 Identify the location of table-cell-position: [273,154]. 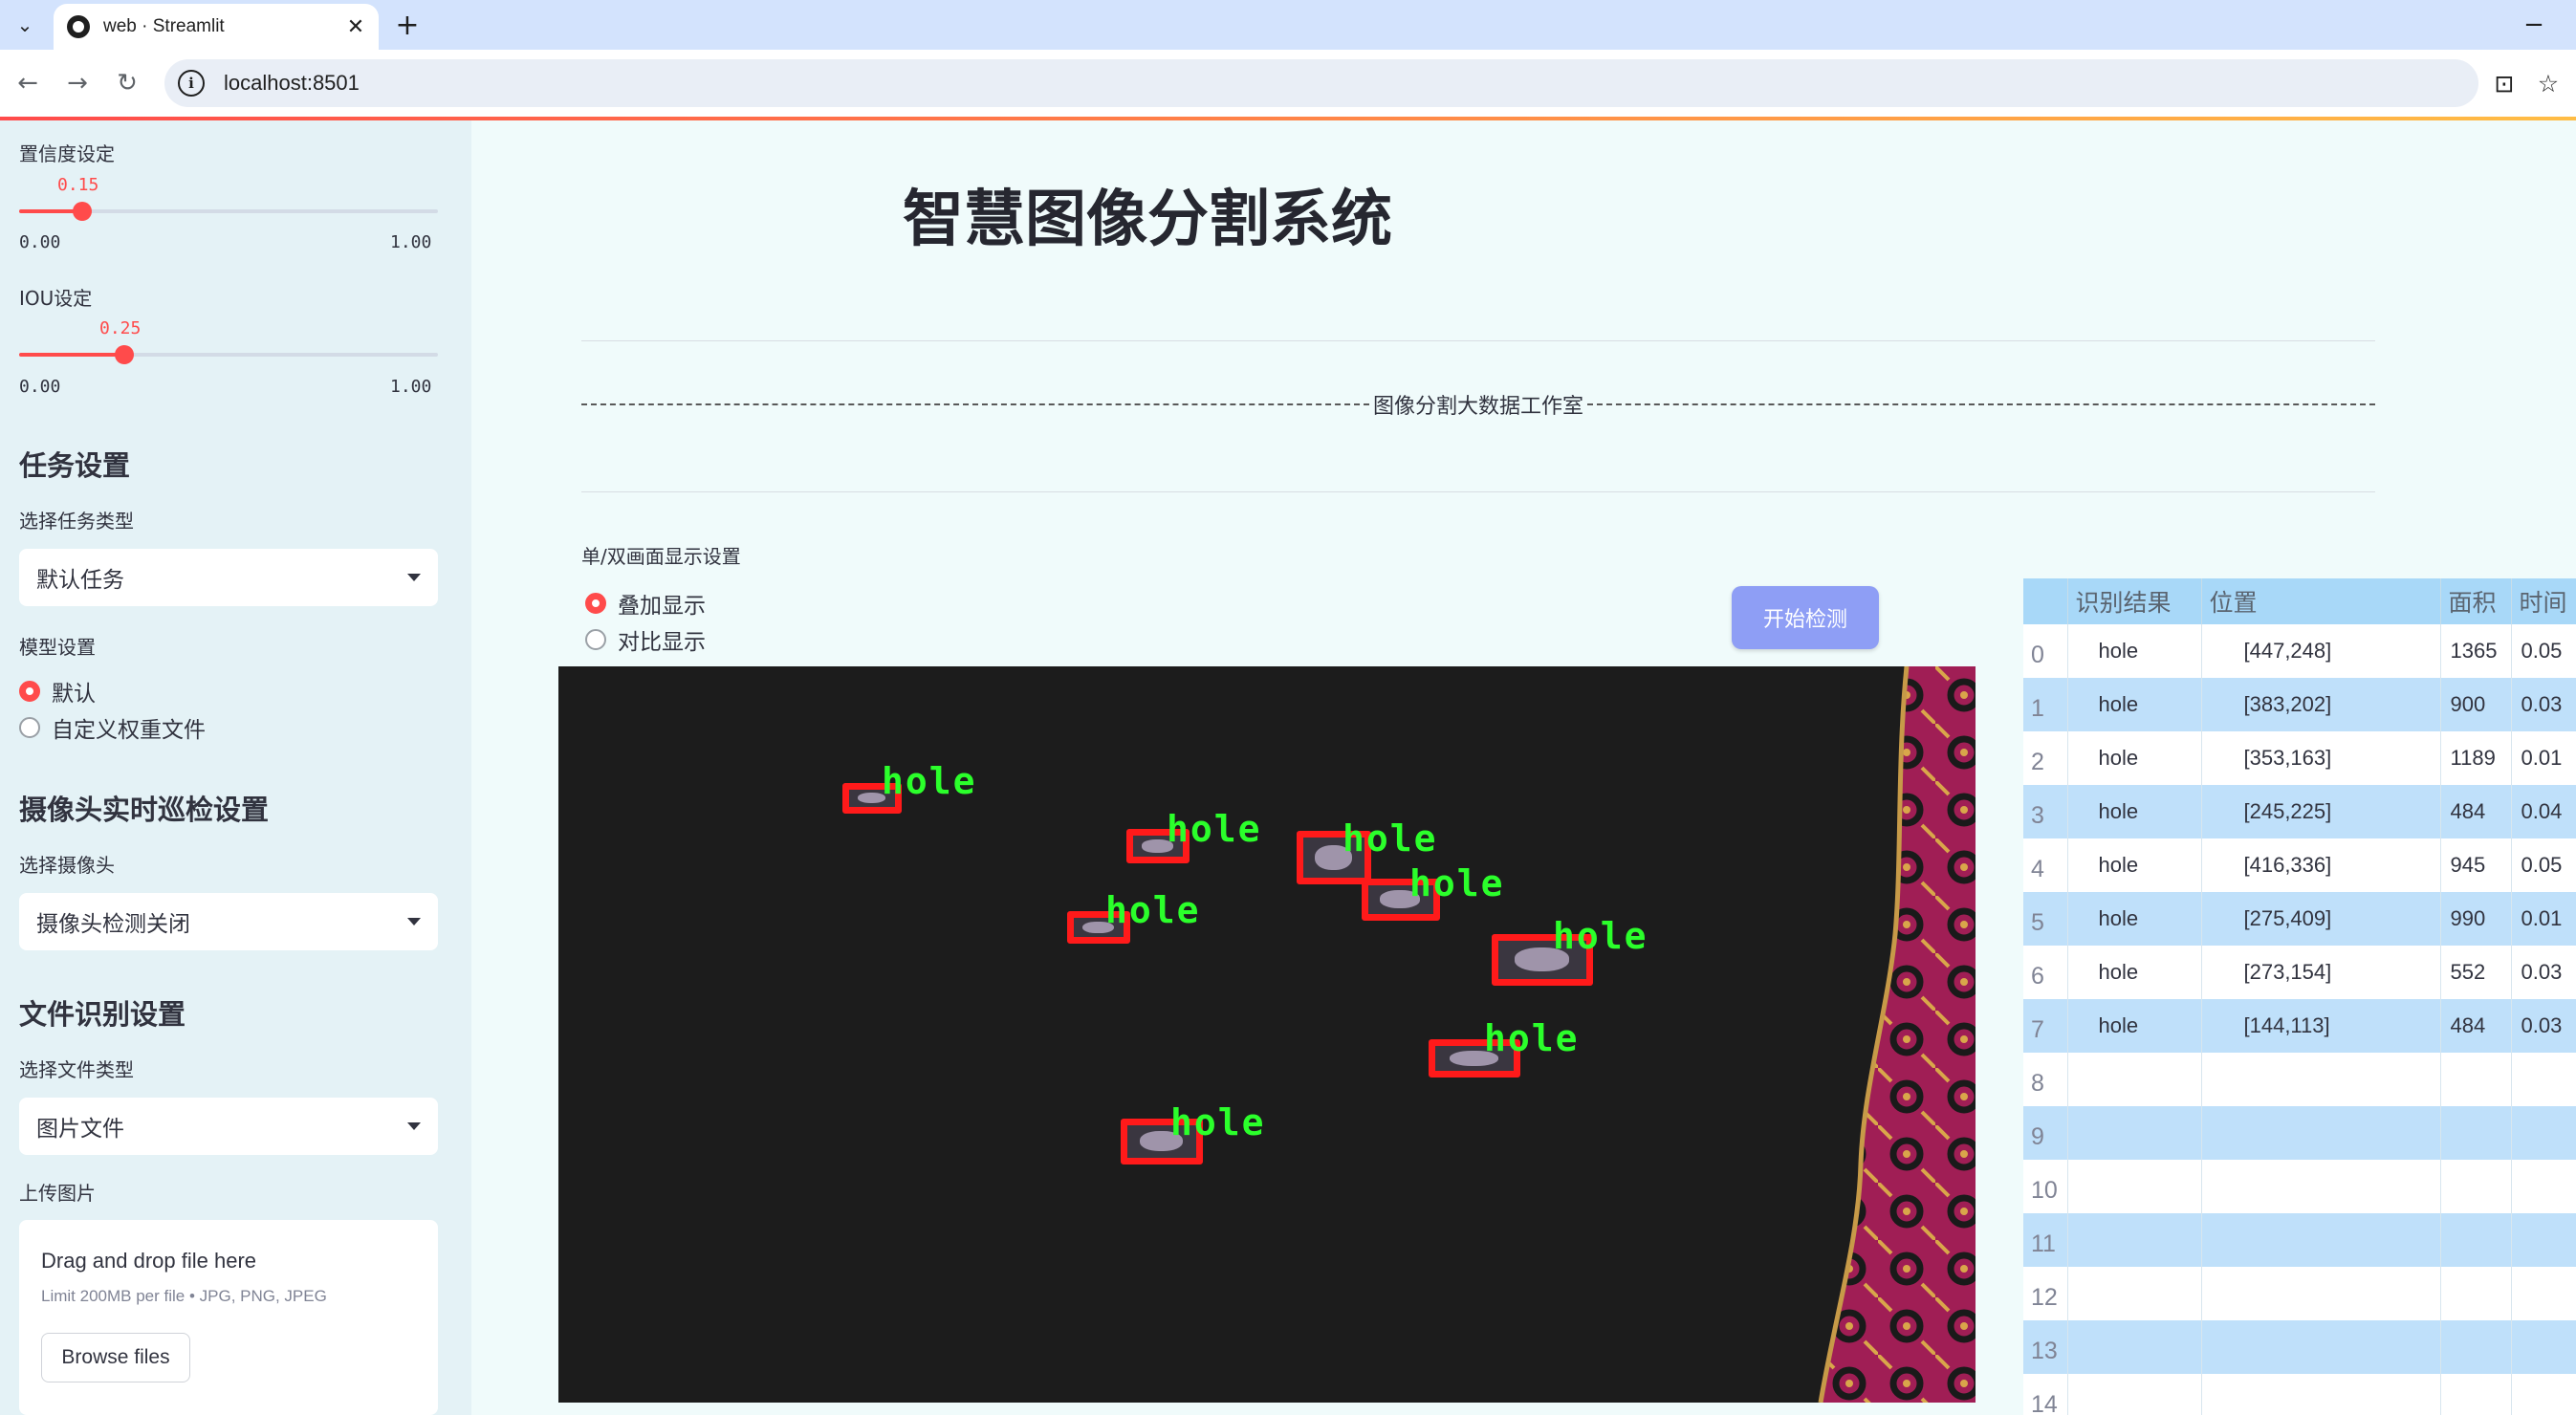
(2321, 972).